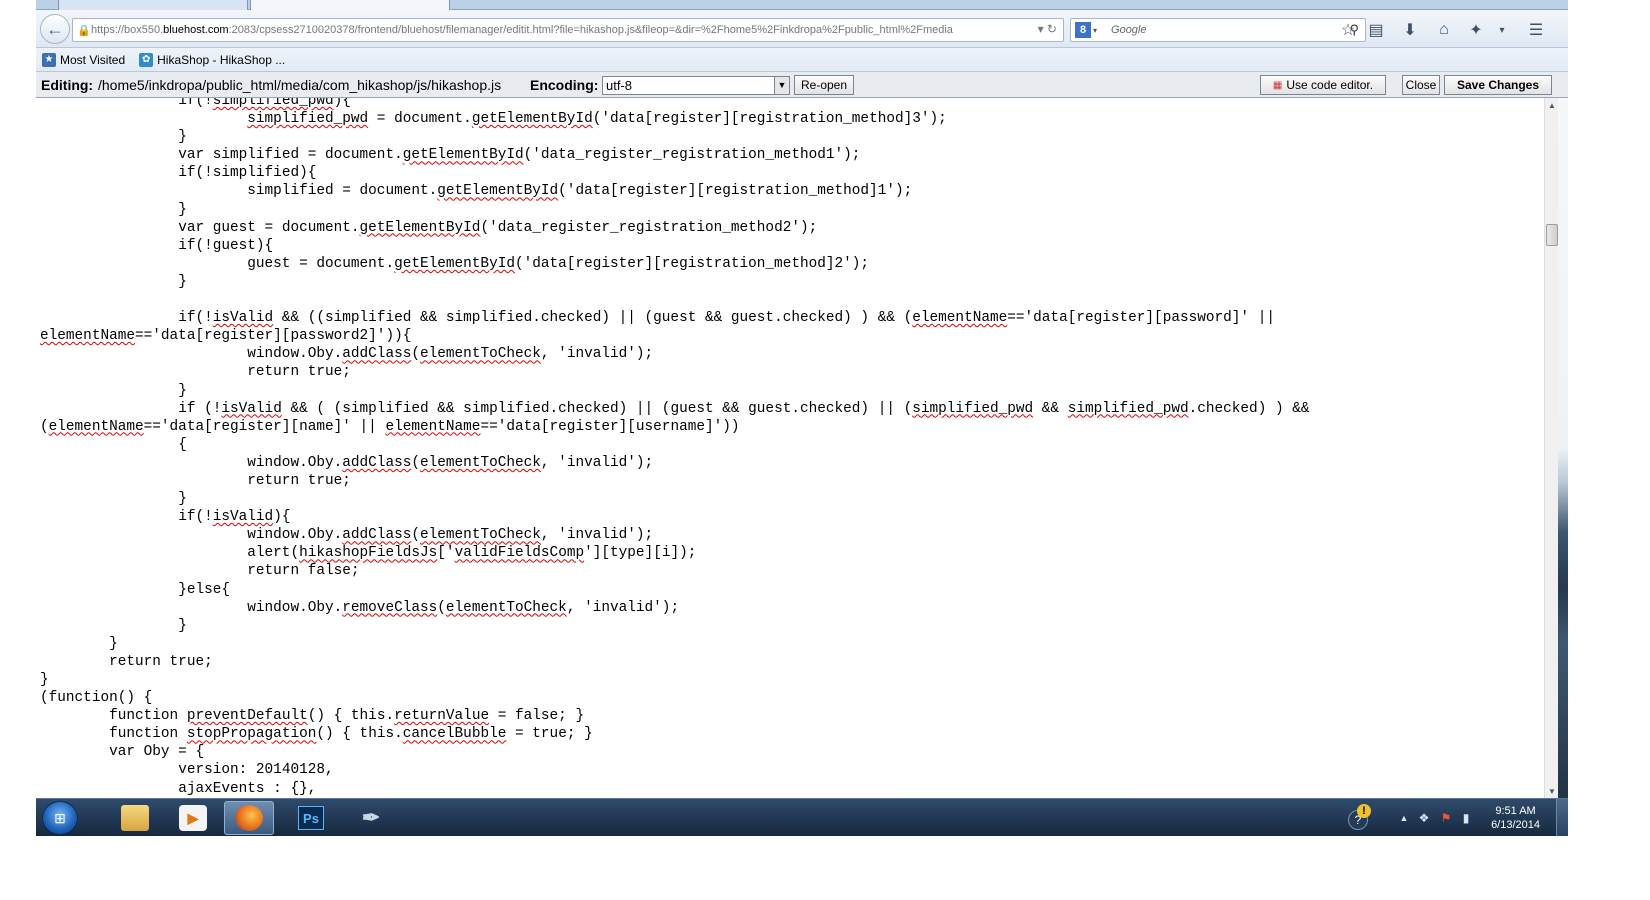  I want to click on clock-time: 9:51 AM, so click(1515, 811).